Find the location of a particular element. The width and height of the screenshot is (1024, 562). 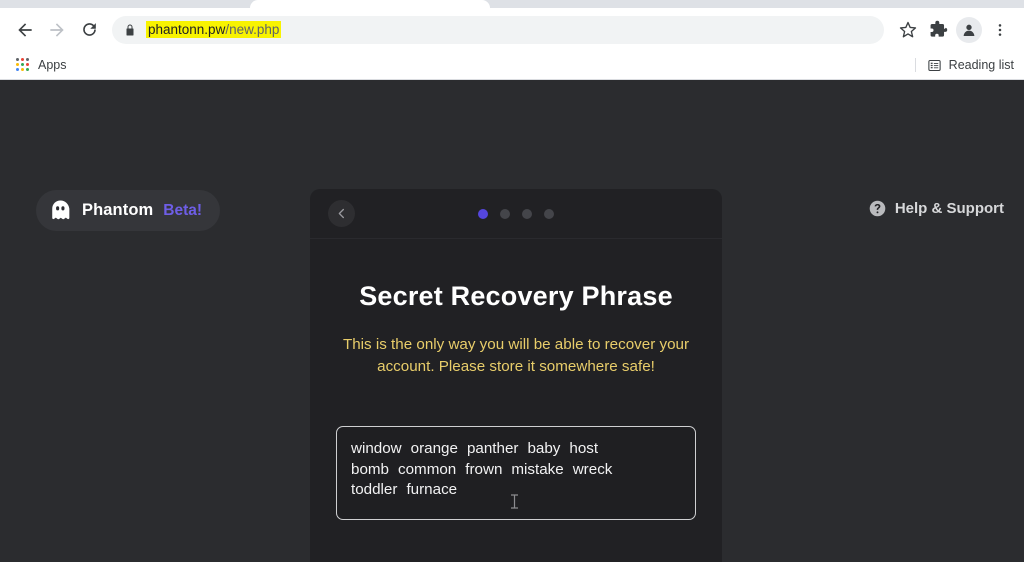

seed-word: furnace is located at coordinates (432, 490).